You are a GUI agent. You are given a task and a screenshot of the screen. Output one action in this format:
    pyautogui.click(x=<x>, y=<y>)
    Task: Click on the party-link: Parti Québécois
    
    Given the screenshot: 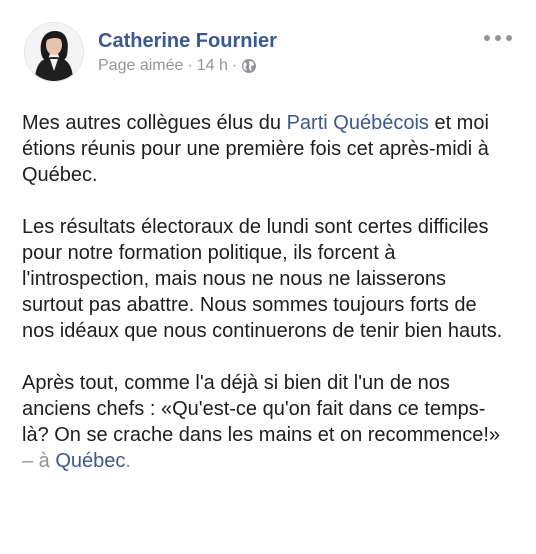 What is the action you would take?
    pyautogui.click(x=358, y=123)
    